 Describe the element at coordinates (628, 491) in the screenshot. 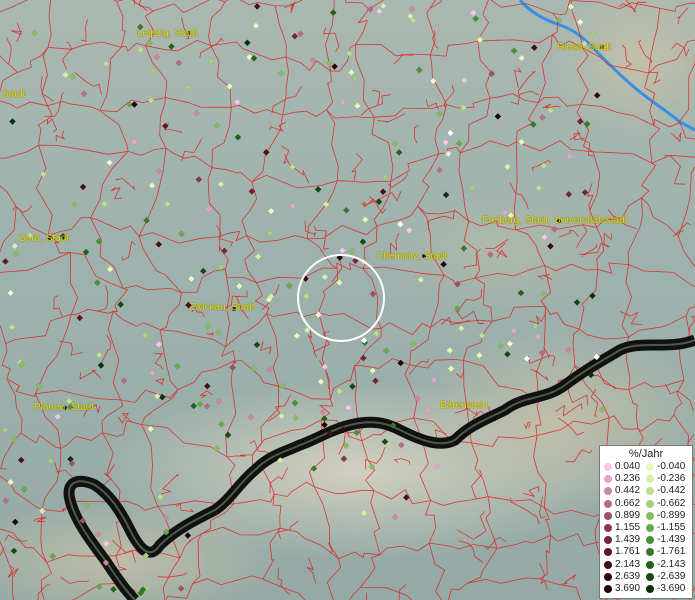

I see `legend-value-positive: 0.442` at that location.